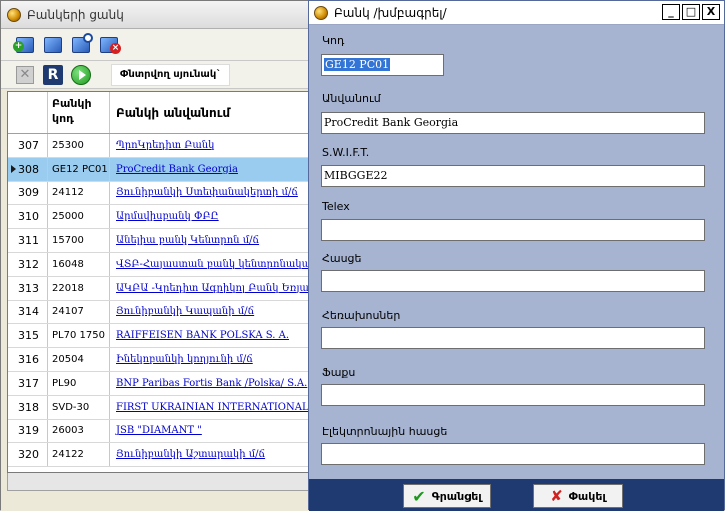 This screenshot has width=725, height=511. Describe the element at coordinates (79, 383) in the screenshot. I see `bank-code-cell: PL90` at that location.